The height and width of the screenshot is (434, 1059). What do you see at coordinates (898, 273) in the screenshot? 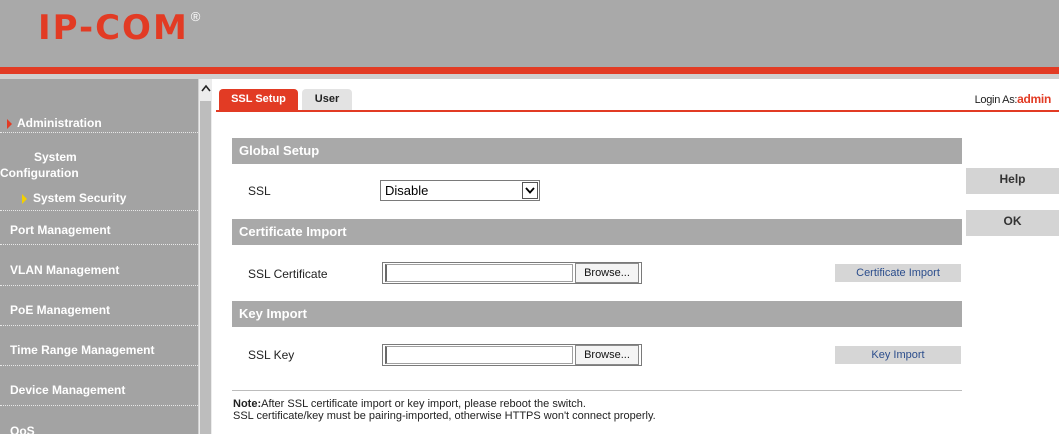
I see `certificate-import-button: Certificate Import` at bounding box center [898, 273].